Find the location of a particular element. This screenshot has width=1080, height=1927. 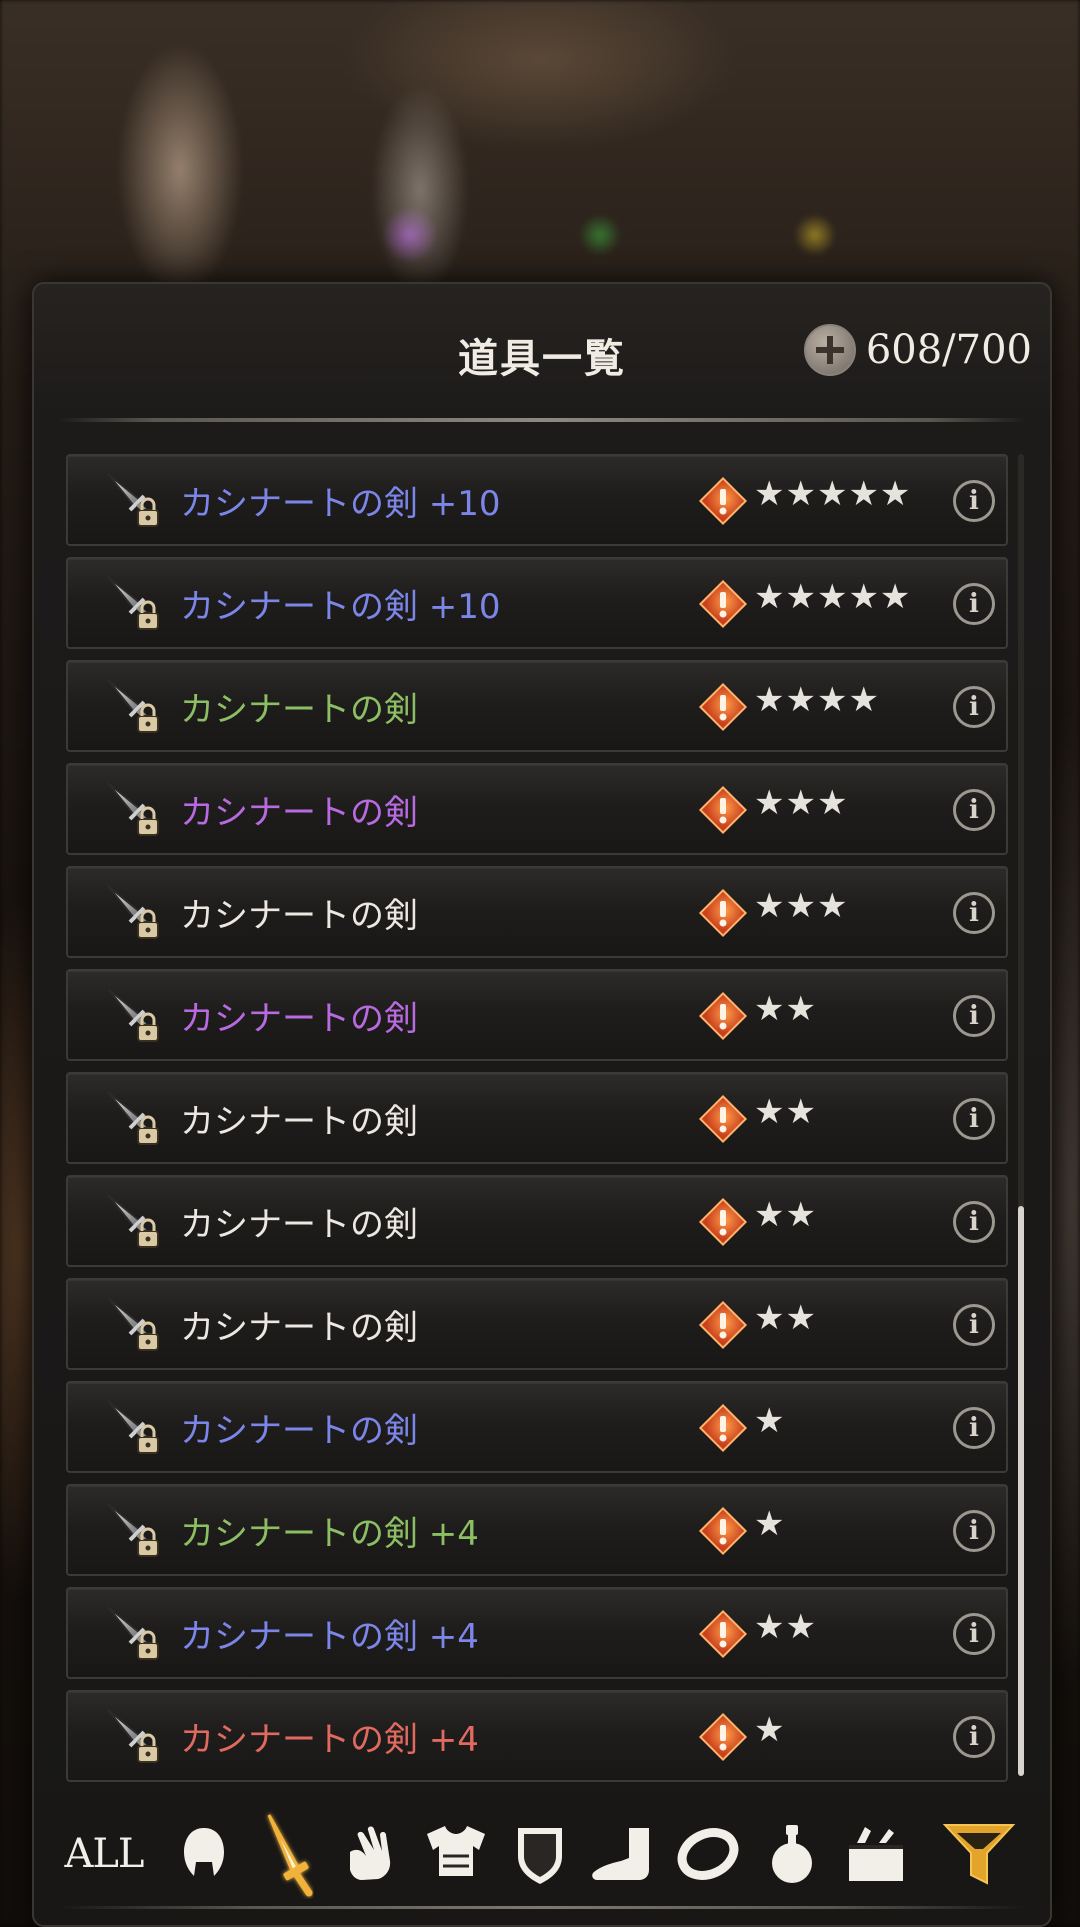

footer-divider is located at coordinates (542, 1907).